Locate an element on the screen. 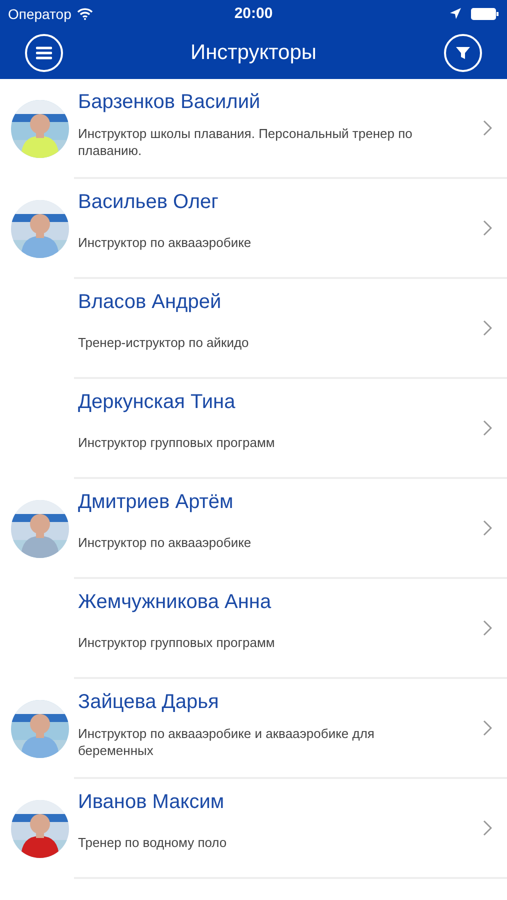  instructor-row: Жемчужникова Анна Инструктор групповых программ is located at coordinates (290, 629).